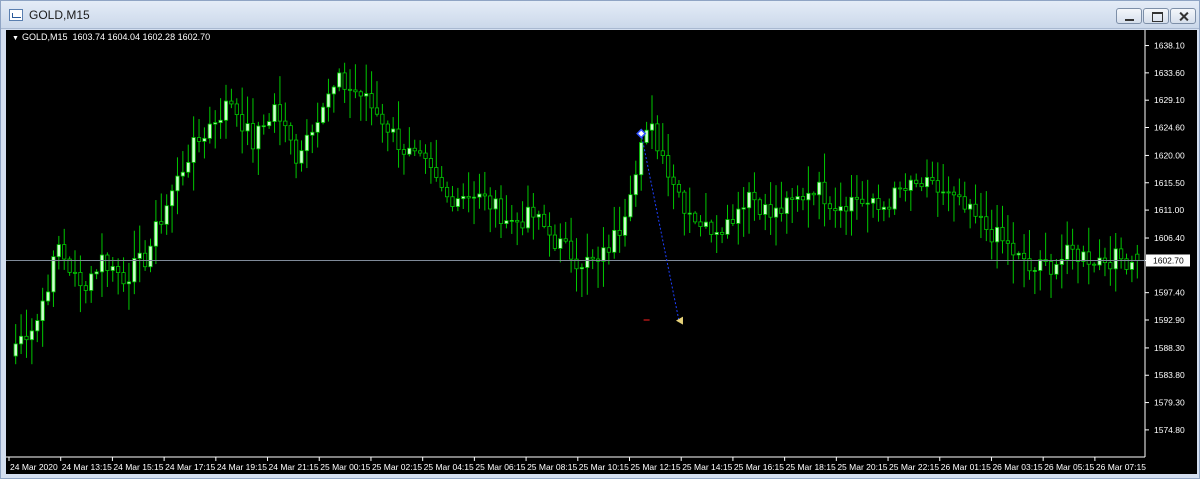 The height and width of the screenshot is (479, 1200). What do you see at coordinates (1169, 46) in the screenshot?
I see `y-tick-label: 1638.10` at bounding box center [1169, 46].